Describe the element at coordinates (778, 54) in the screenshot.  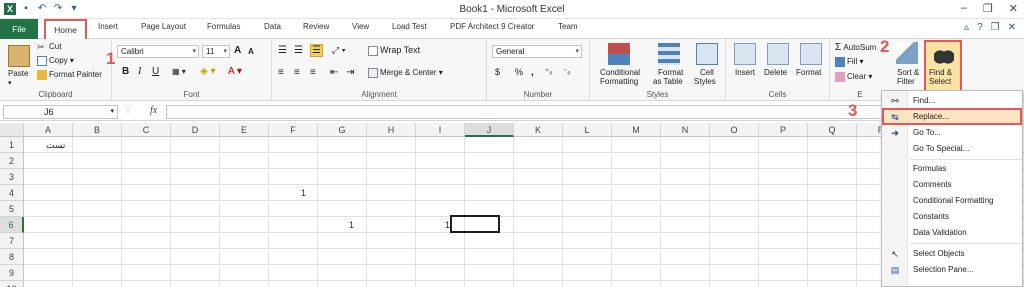
I see `delete-cells-icon` at that location.